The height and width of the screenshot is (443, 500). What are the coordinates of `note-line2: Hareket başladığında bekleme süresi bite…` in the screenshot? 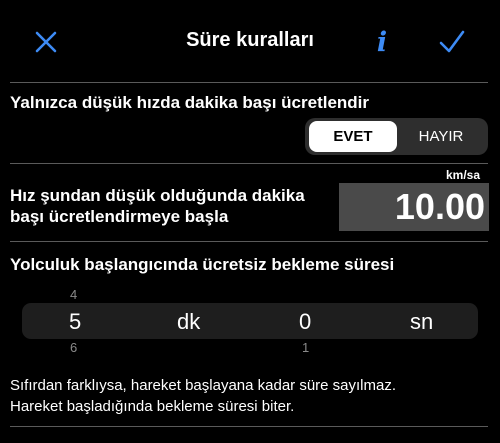 It's located at (152, 406).